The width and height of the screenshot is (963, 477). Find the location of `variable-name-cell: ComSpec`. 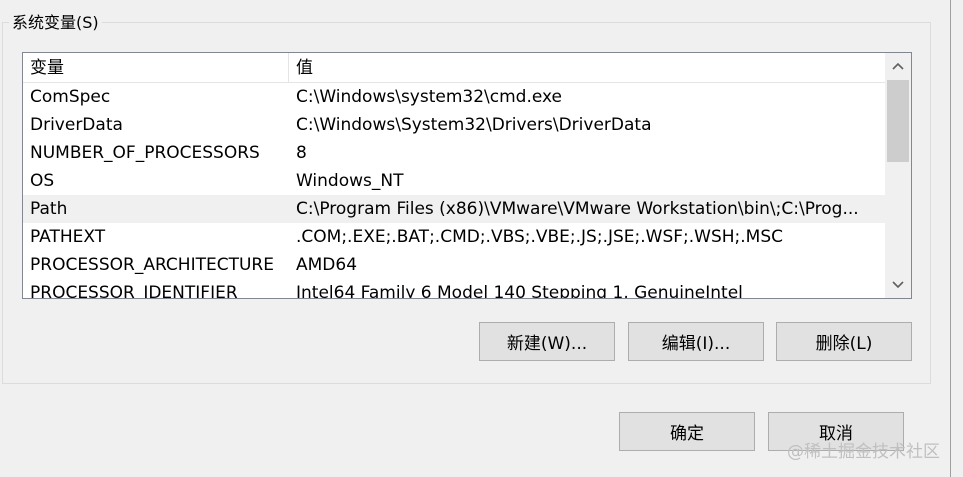

variable-name-cell: ComSpec is located at coordinates (70, 97).